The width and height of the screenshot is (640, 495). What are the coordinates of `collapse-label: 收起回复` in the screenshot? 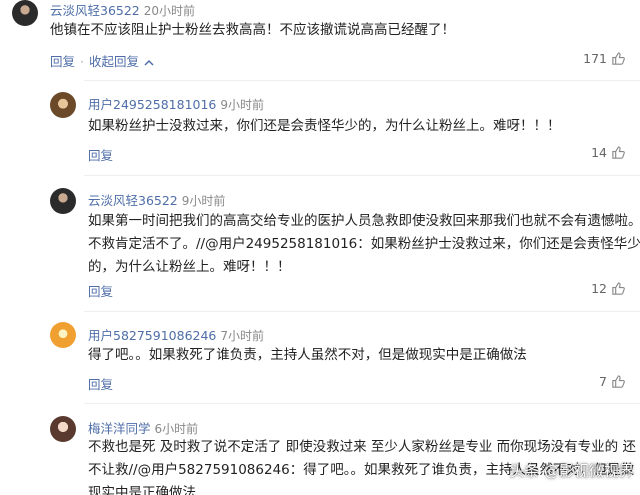 It's located at (114, 61).